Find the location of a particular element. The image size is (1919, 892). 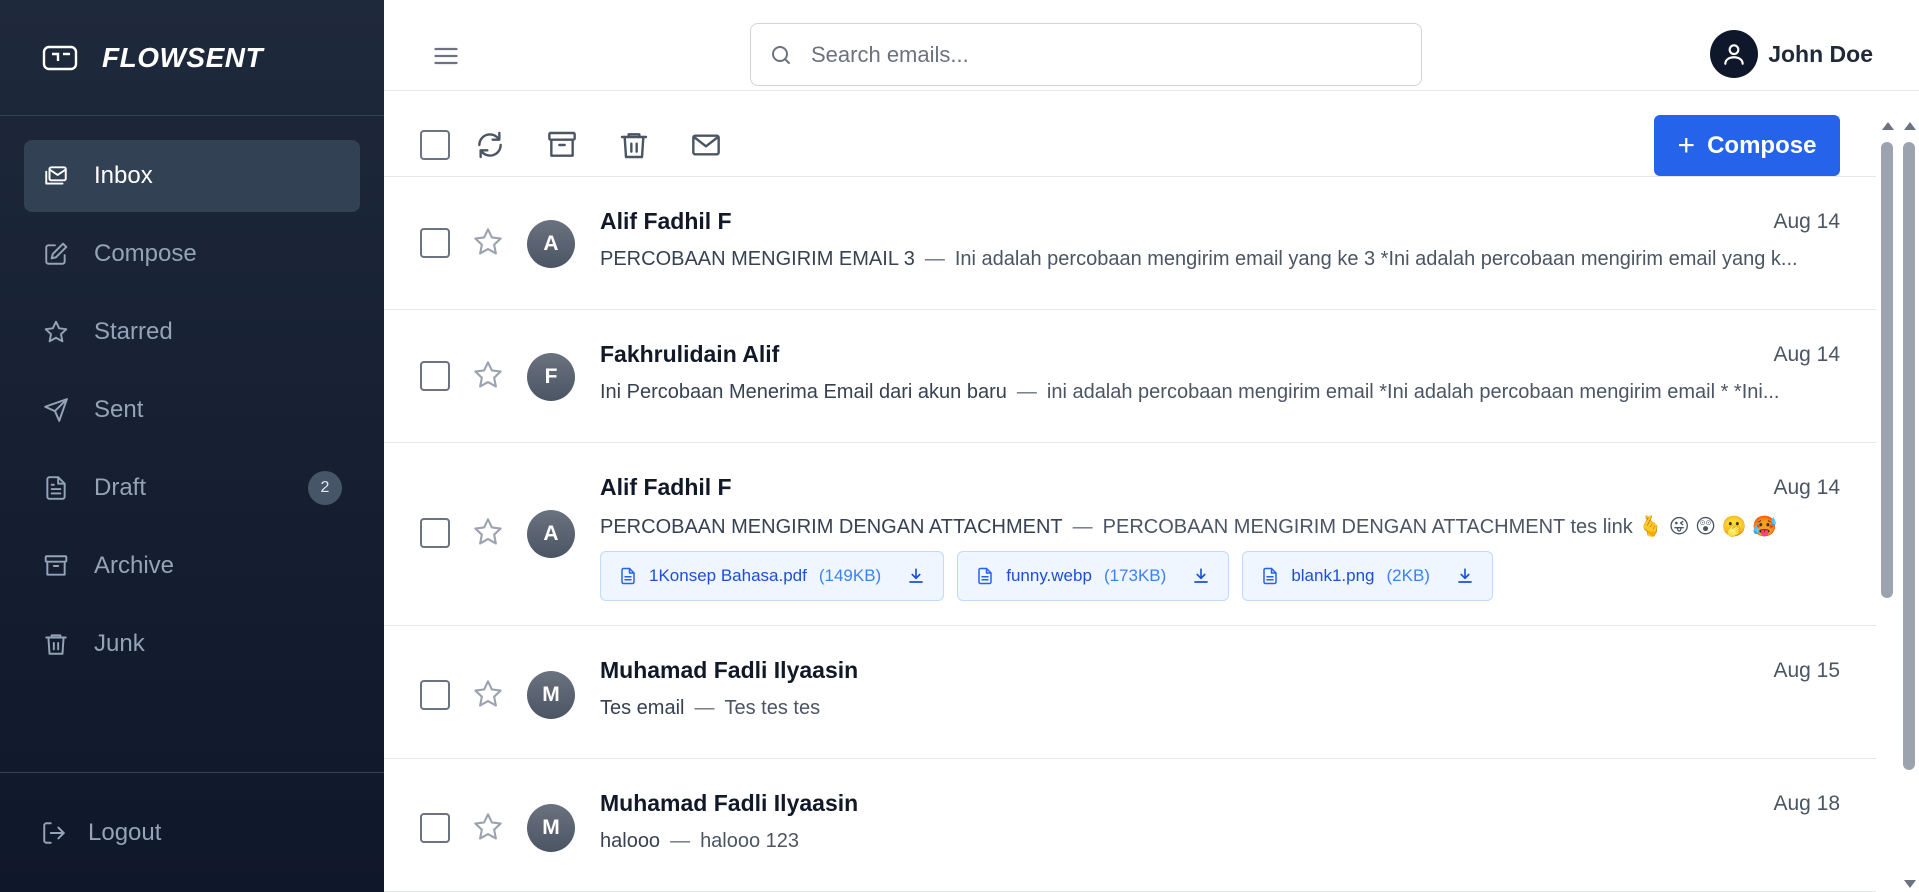

menu-icon is located at coordinates (446, 56).